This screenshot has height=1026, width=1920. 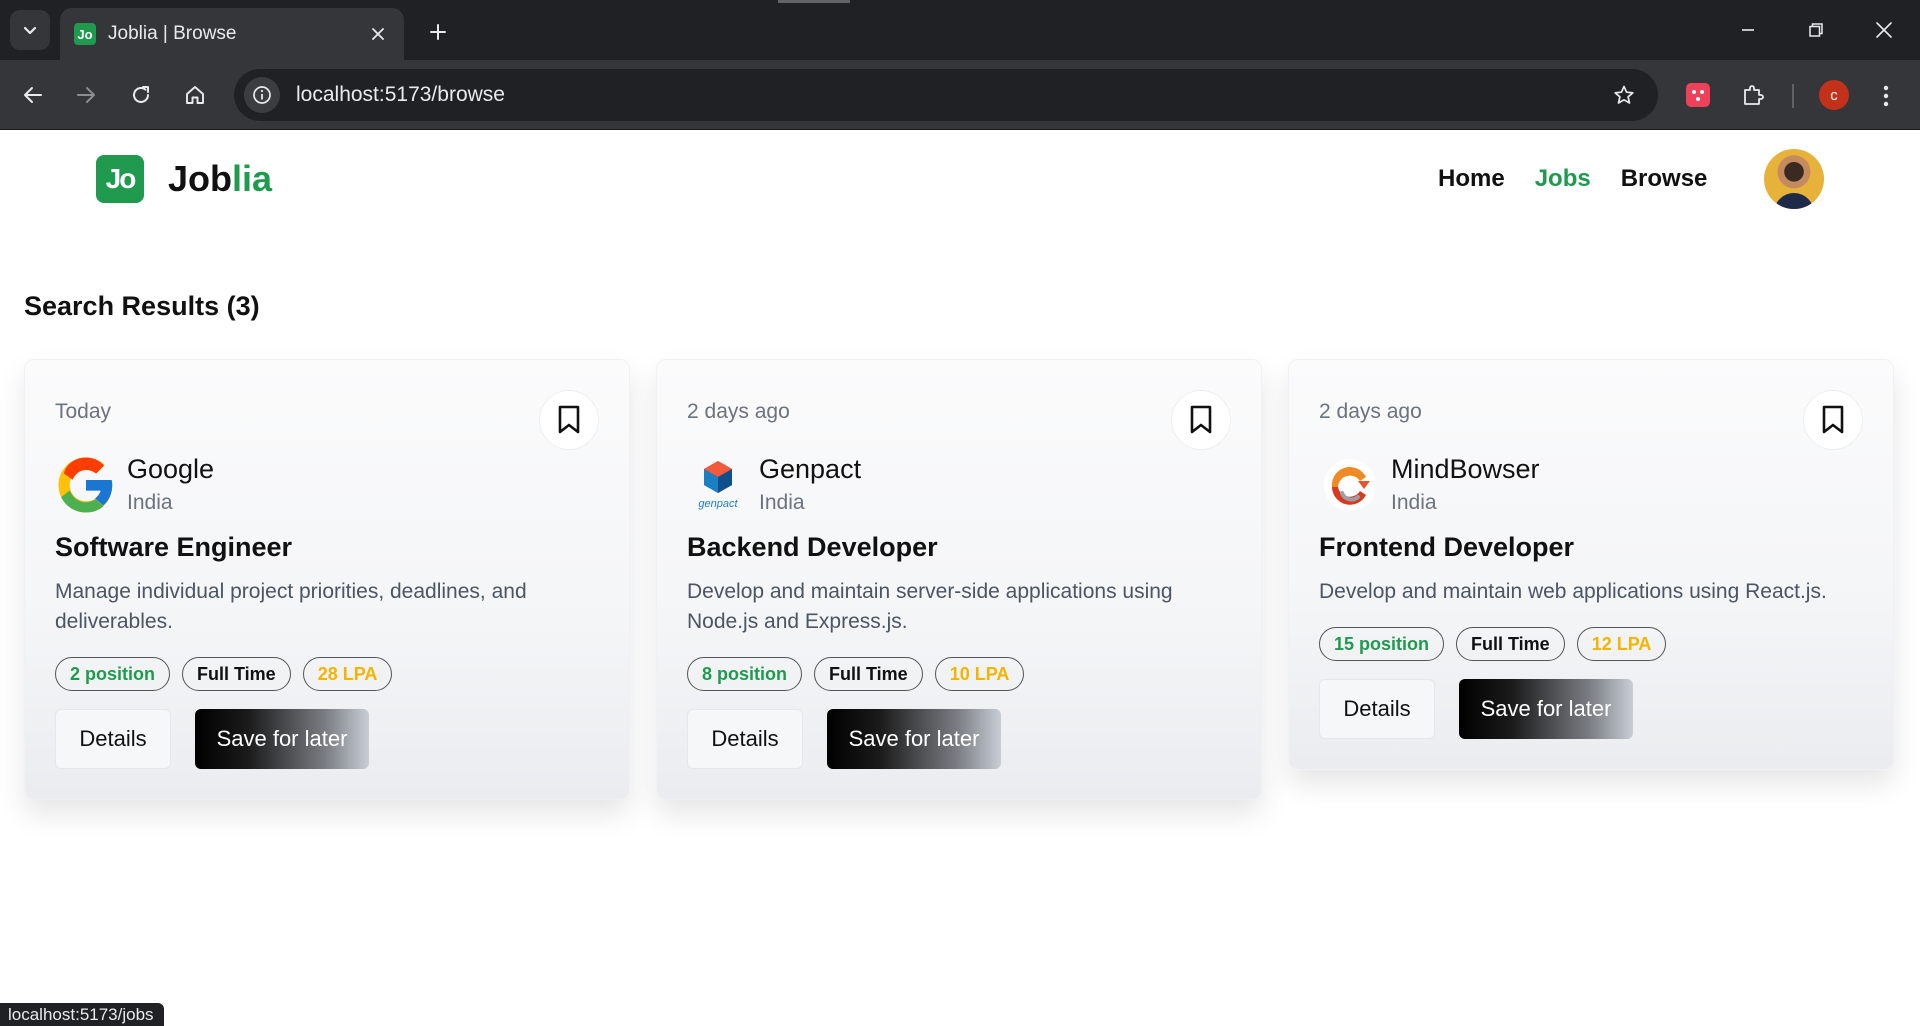 What do you see at coordinates (1591, 485) in the screenshot?
I see `company-info: MindBowser India` at bounding box center [1591, 485].